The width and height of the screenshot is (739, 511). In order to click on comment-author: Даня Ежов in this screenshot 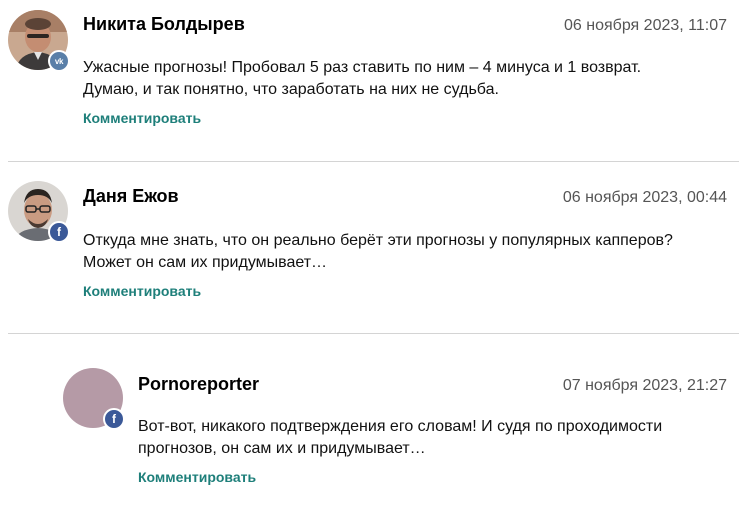, I will do `click(131, 196)`.